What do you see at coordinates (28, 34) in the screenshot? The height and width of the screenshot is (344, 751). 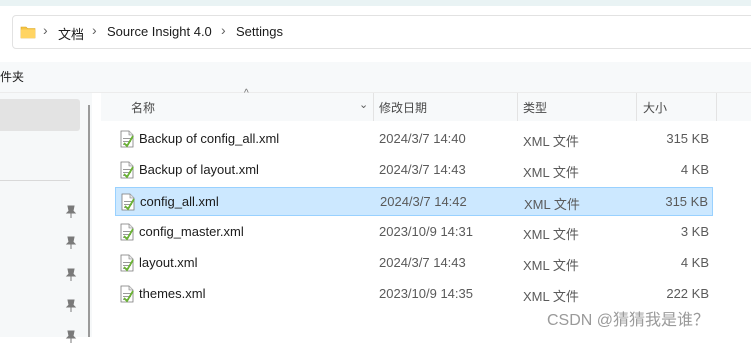 I see `folder-icon` at bounding box center [28, 34].